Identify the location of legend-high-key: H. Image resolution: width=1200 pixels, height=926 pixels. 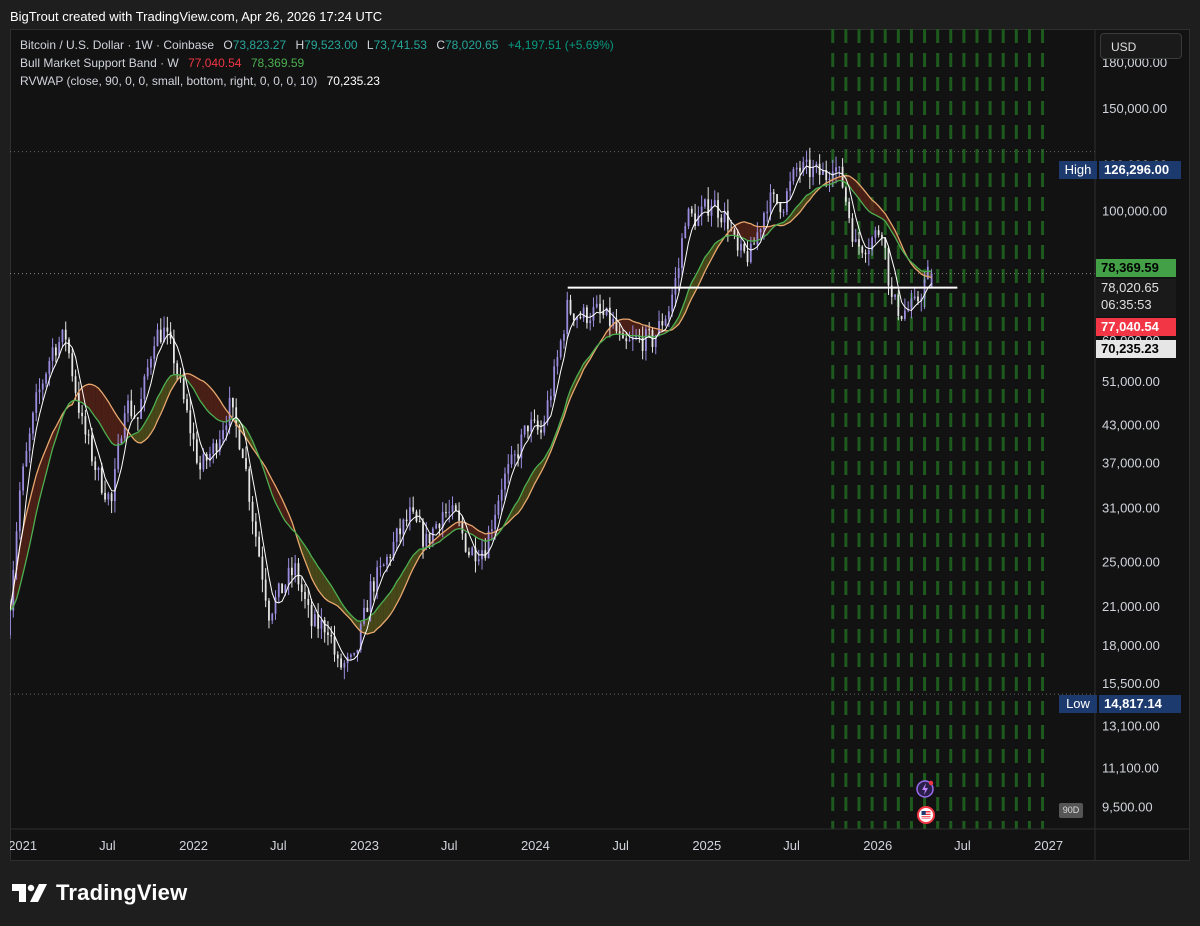
(300, 45).